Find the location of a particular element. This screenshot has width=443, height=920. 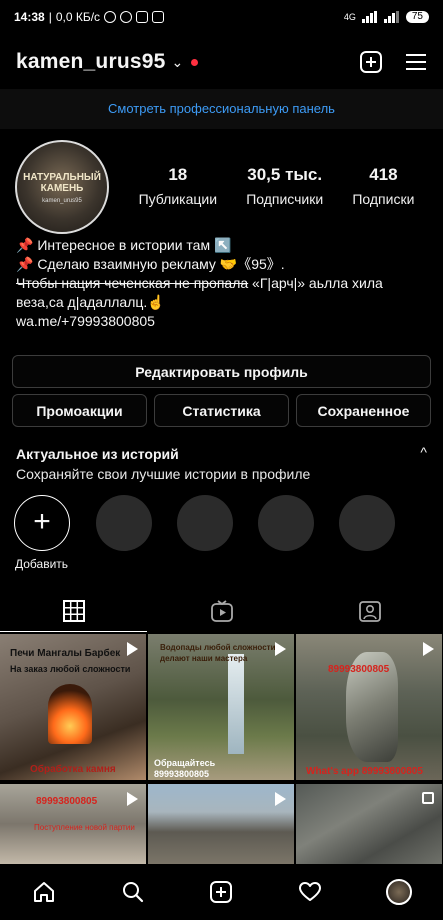

professional-dashboard-link: Смотреть профессиональную панель is located at coordinates (221, 109).